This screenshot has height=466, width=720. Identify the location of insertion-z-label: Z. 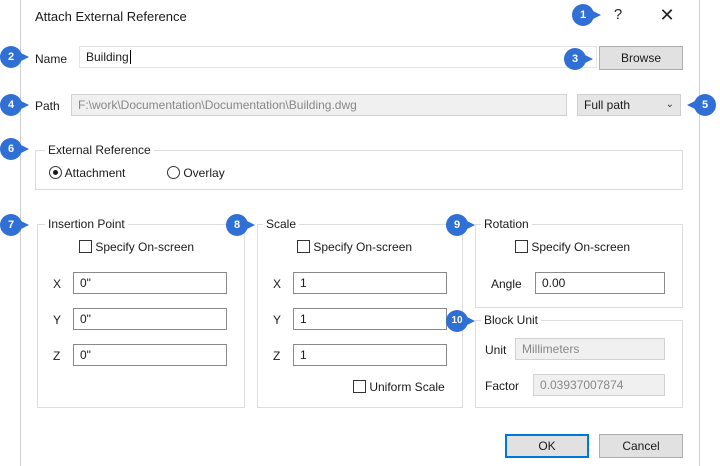
(57, 356).